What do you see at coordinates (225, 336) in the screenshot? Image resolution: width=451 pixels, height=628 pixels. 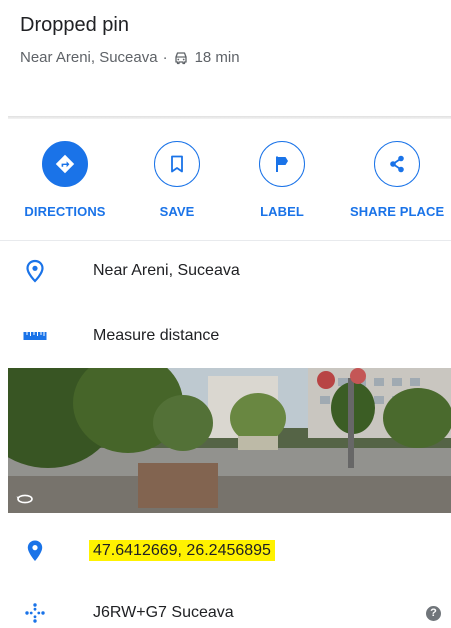 I see `measure-distance-row: Measure distance` at bounding box center [225, 336].